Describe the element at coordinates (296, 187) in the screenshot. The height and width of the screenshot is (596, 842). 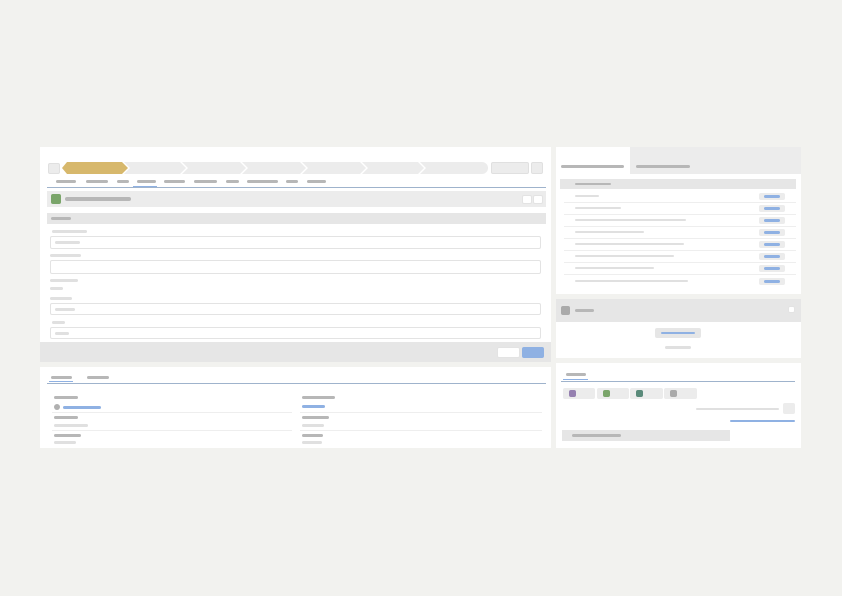
I see `tabs-divider` at that location.